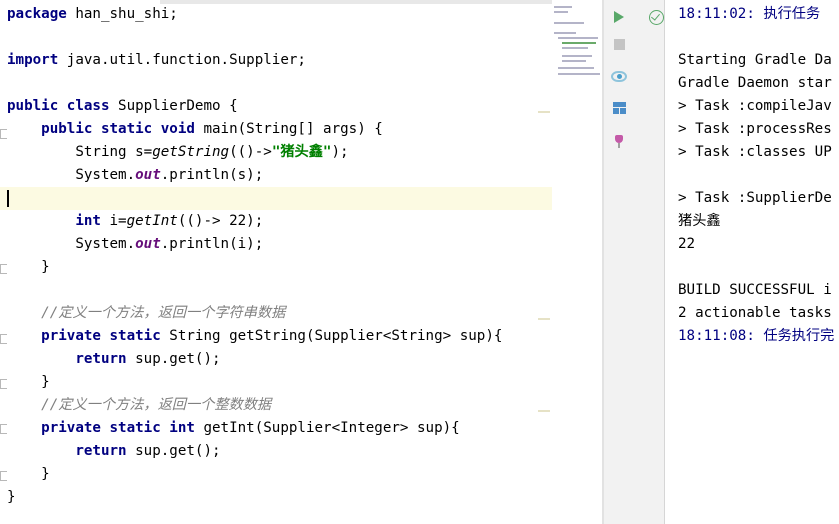  I want to click on code-minimap, so click(577, 40).